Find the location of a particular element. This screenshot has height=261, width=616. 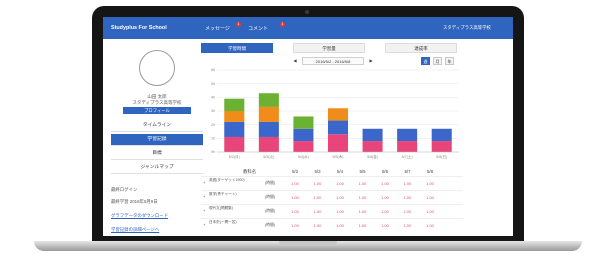

row-subject-label: 現代文(問題集) is located at coordinates (221, 208).